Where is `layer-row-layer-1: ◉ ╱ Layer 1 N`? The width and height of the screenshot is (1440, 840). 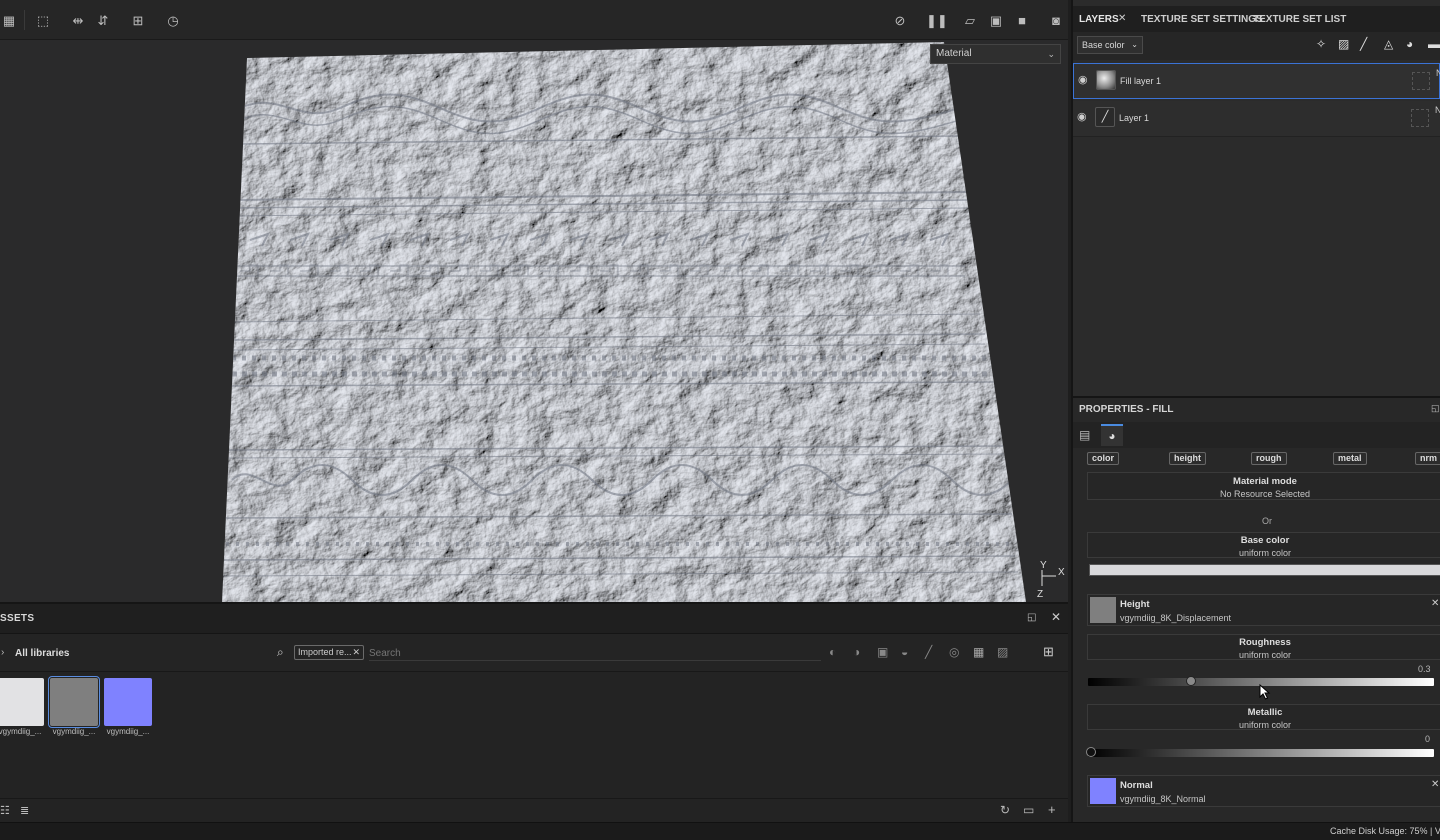 layer-row-layer-1: ◉ ╱ Layer 1 N is located at coordinates (1256, 119).